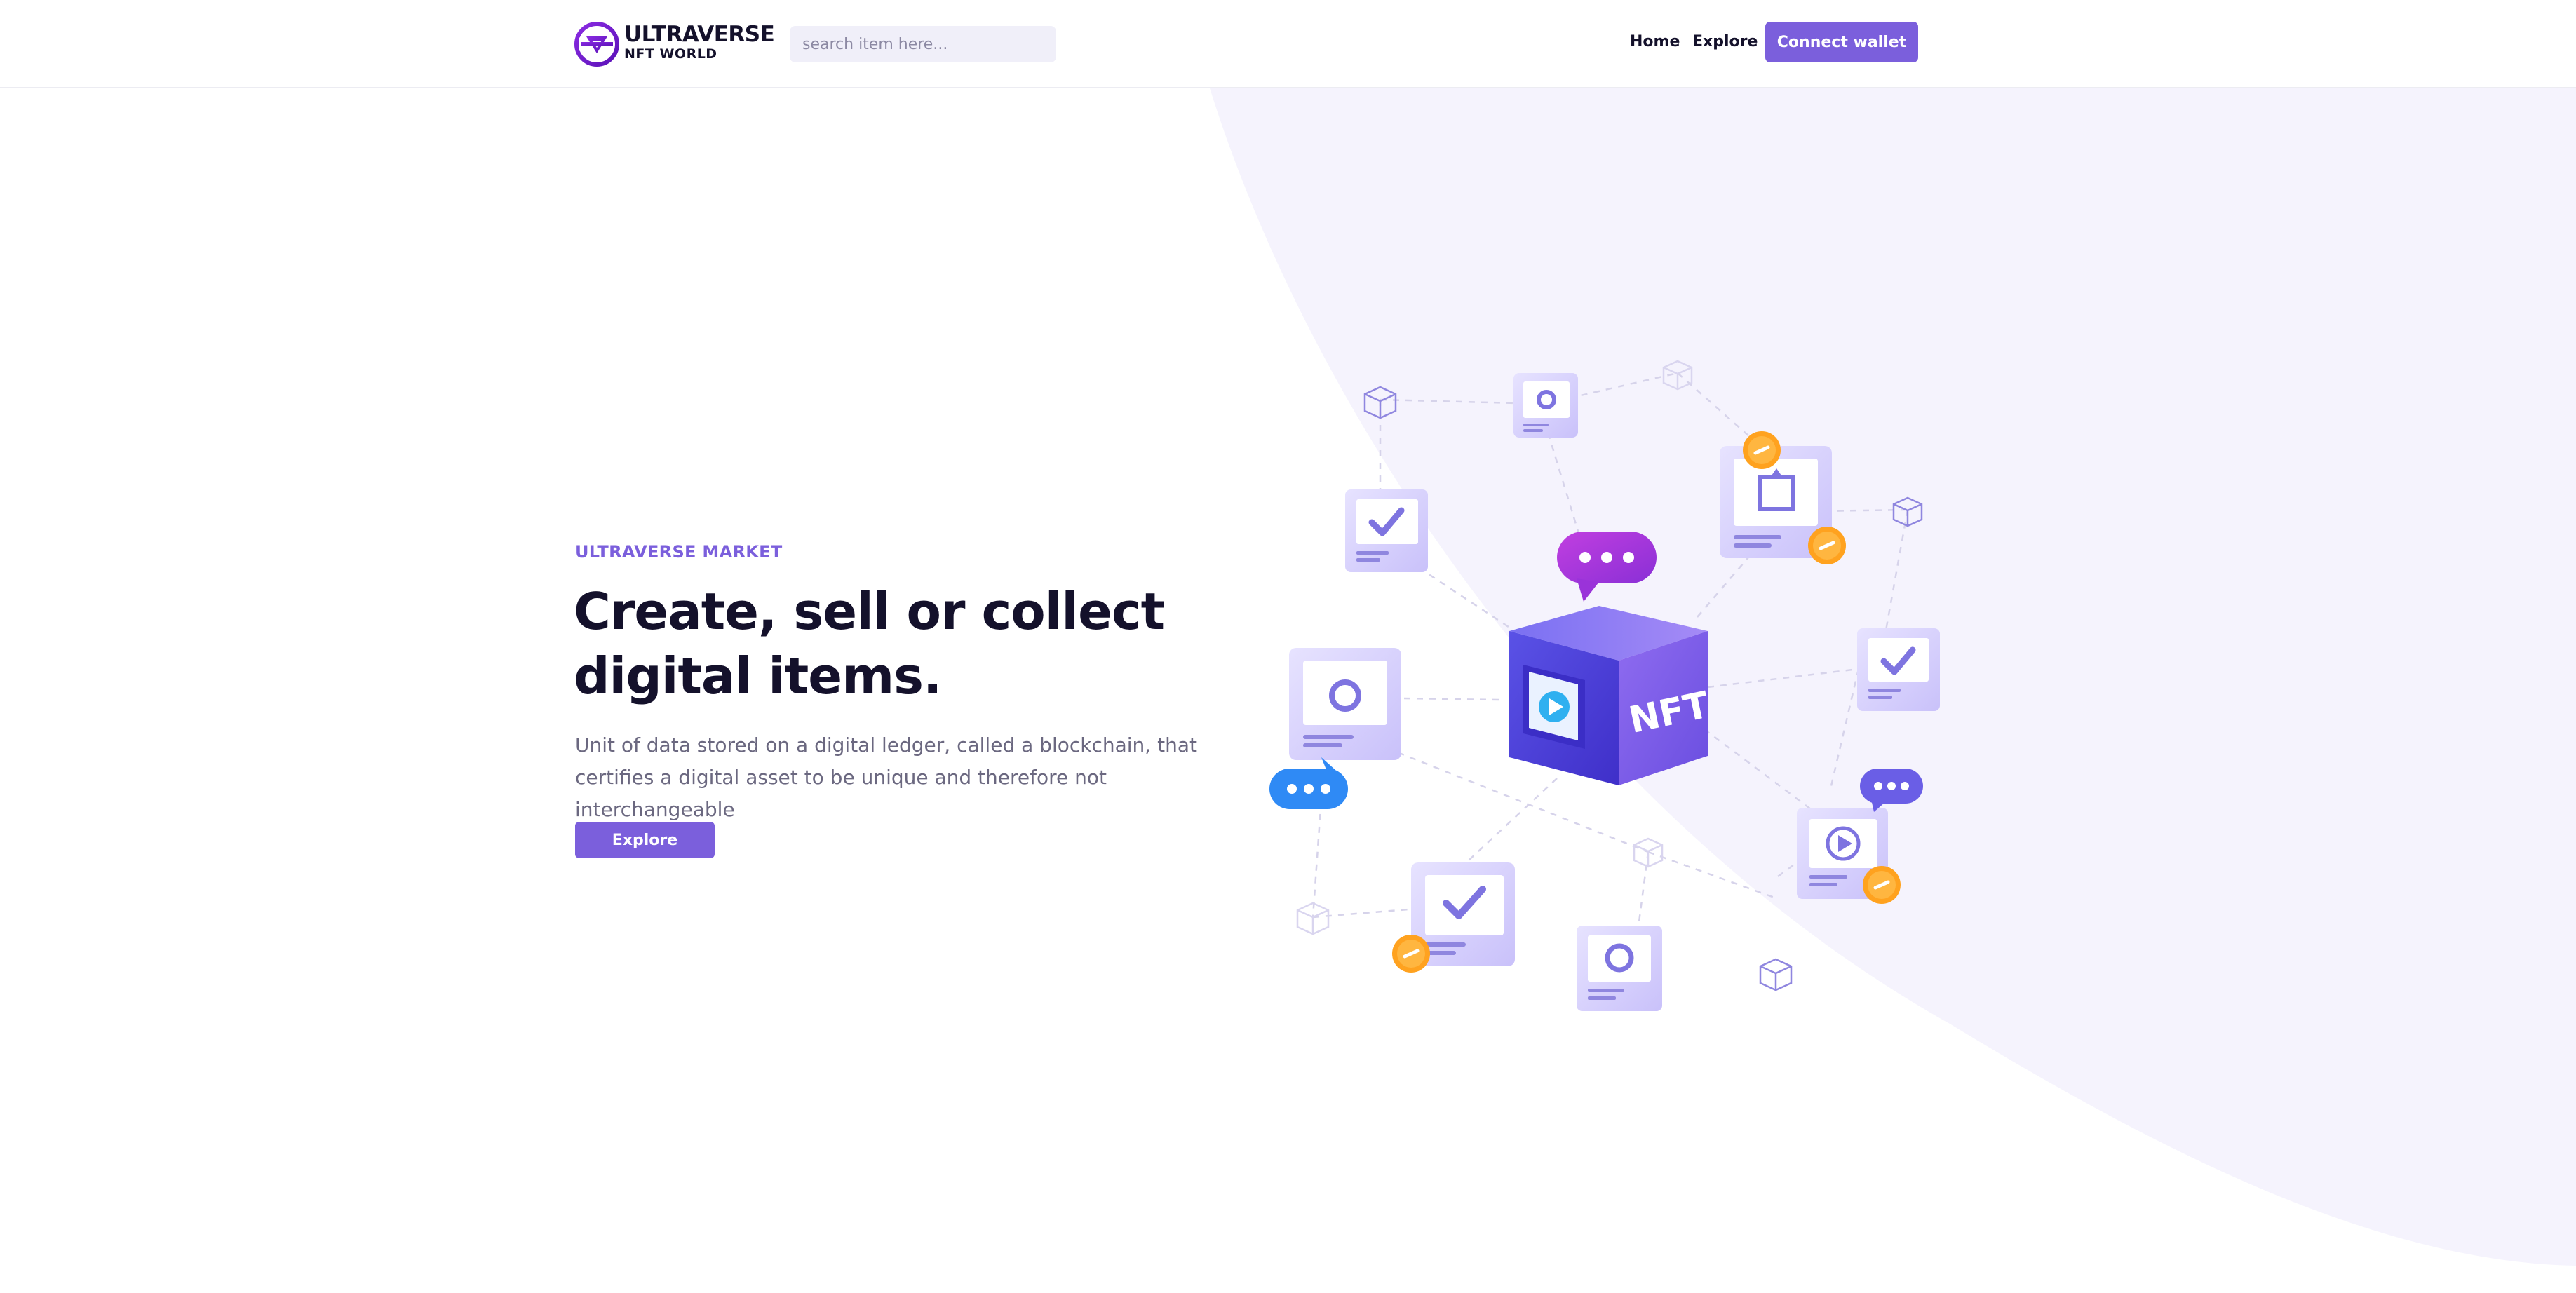 This screenshot has height=1293, width=2576. I want to click on nft-network-illustration: NFT, so click(1604, 685).